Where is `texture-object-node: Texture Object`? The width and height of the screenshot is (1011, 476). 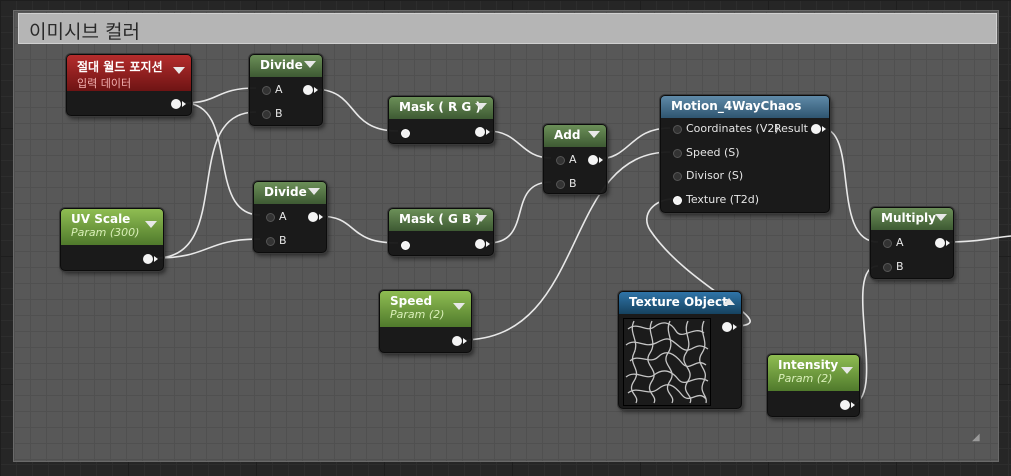
texture-object-node: Texture Object is located at coordinates (680, 350).